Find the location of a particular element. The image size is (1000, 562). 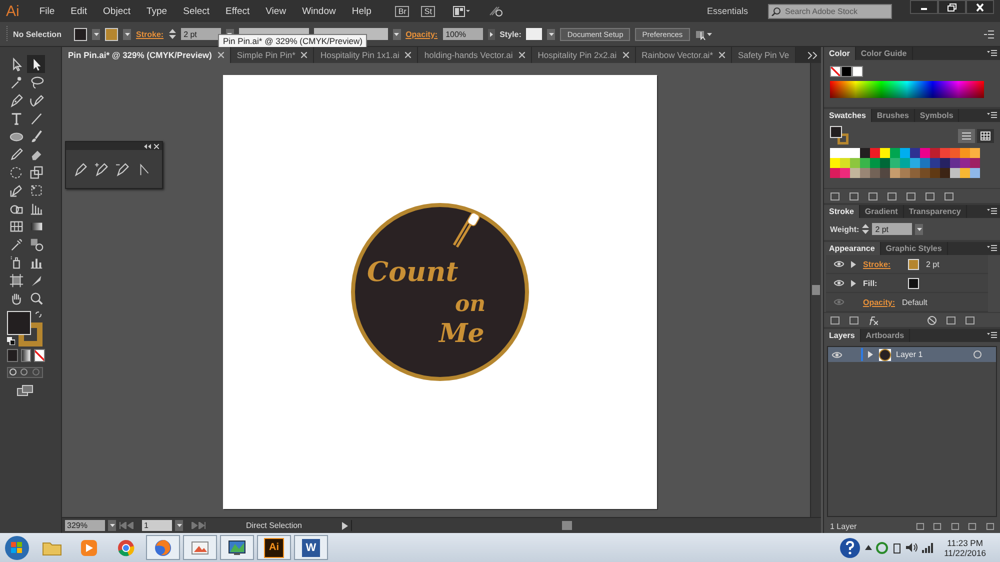

attribute-label: Fill: is located at coordinates (870, 283).